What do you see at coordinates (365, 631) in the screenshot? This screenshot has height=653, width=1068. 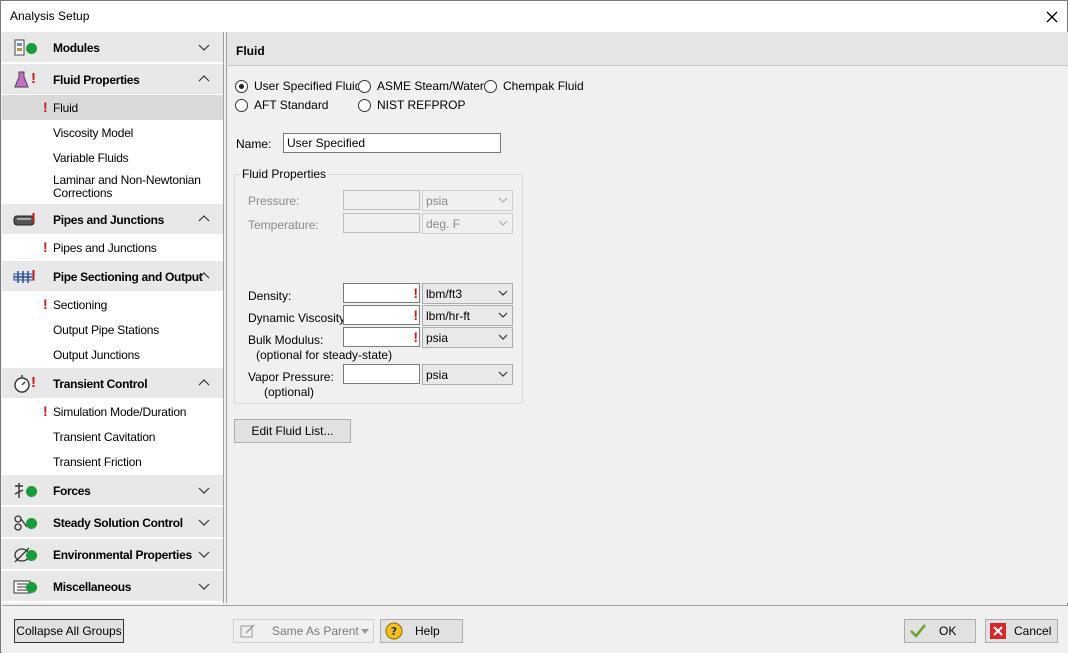 I see `dropdown-arrow-icon` at bounding box center [365, 631].